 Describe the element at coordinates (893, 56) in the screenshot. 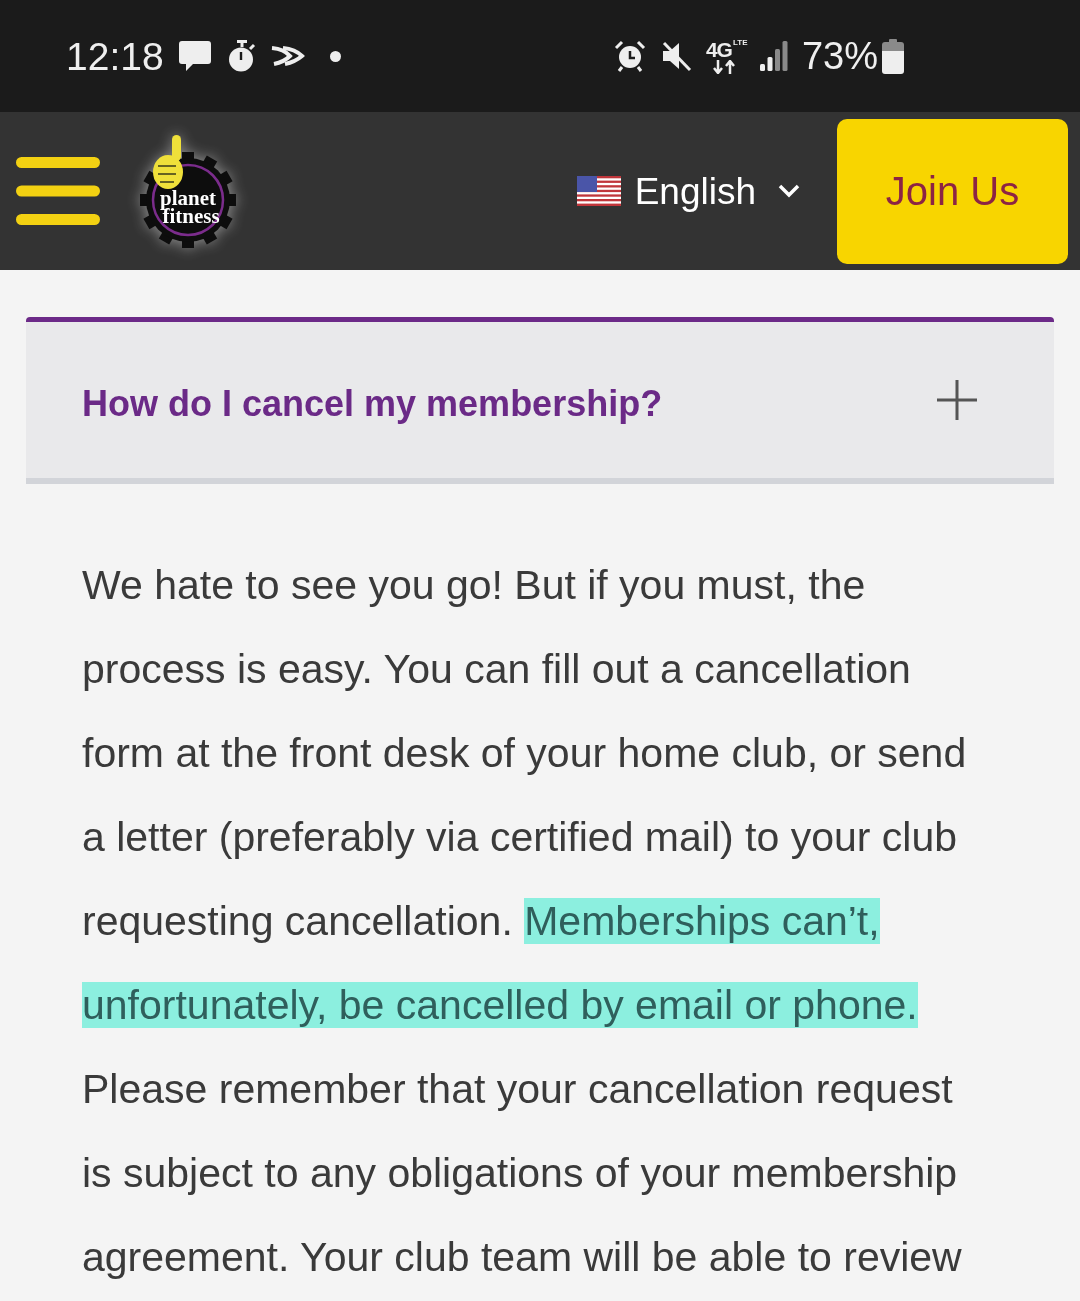

I see `battery-icon` at that location.